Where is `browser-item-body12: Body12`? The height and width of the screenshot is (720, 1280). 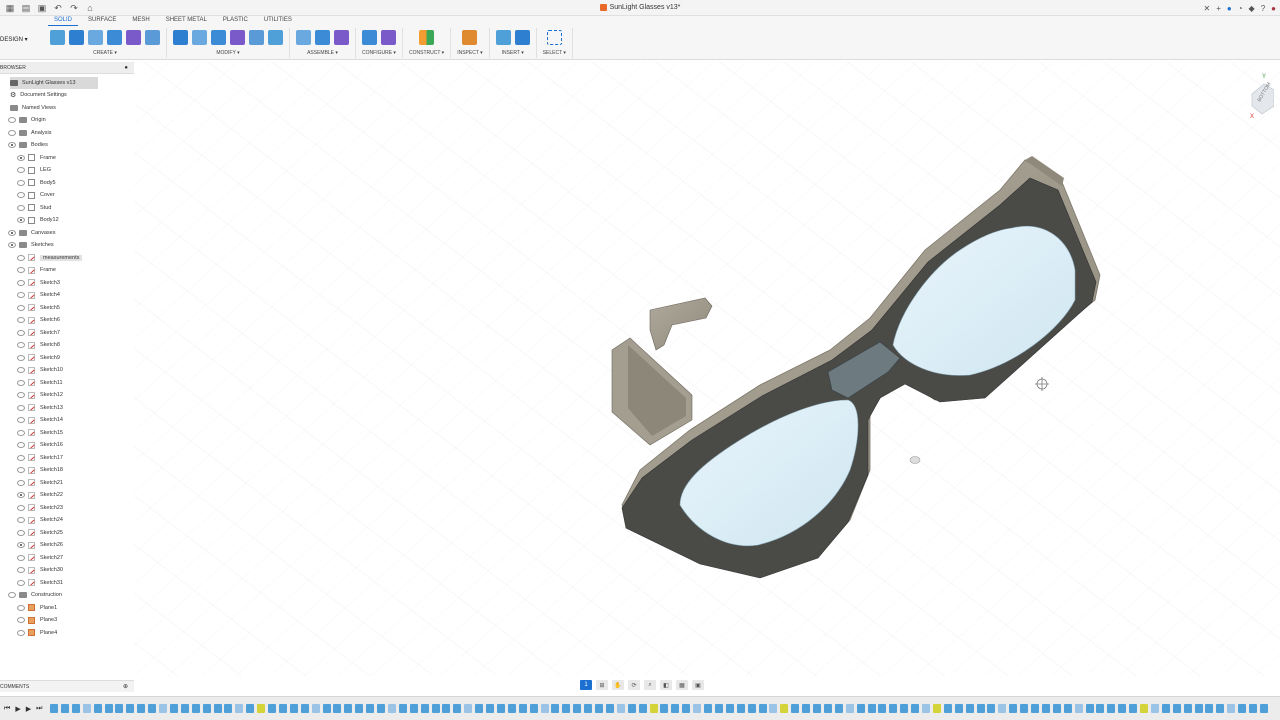
browser-item-body12: Body12 is located at coordinates (38, 220).